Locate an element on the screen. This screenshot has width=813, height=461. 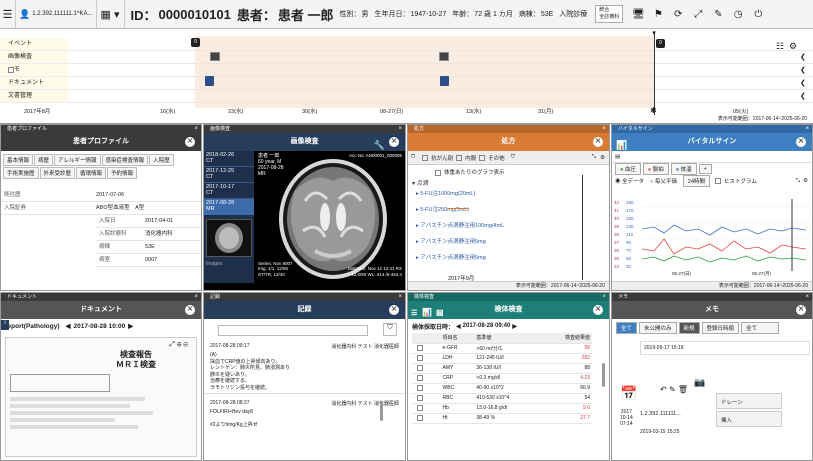
study-item: 2017-10-17 CT is located at coordinates (229, 191).